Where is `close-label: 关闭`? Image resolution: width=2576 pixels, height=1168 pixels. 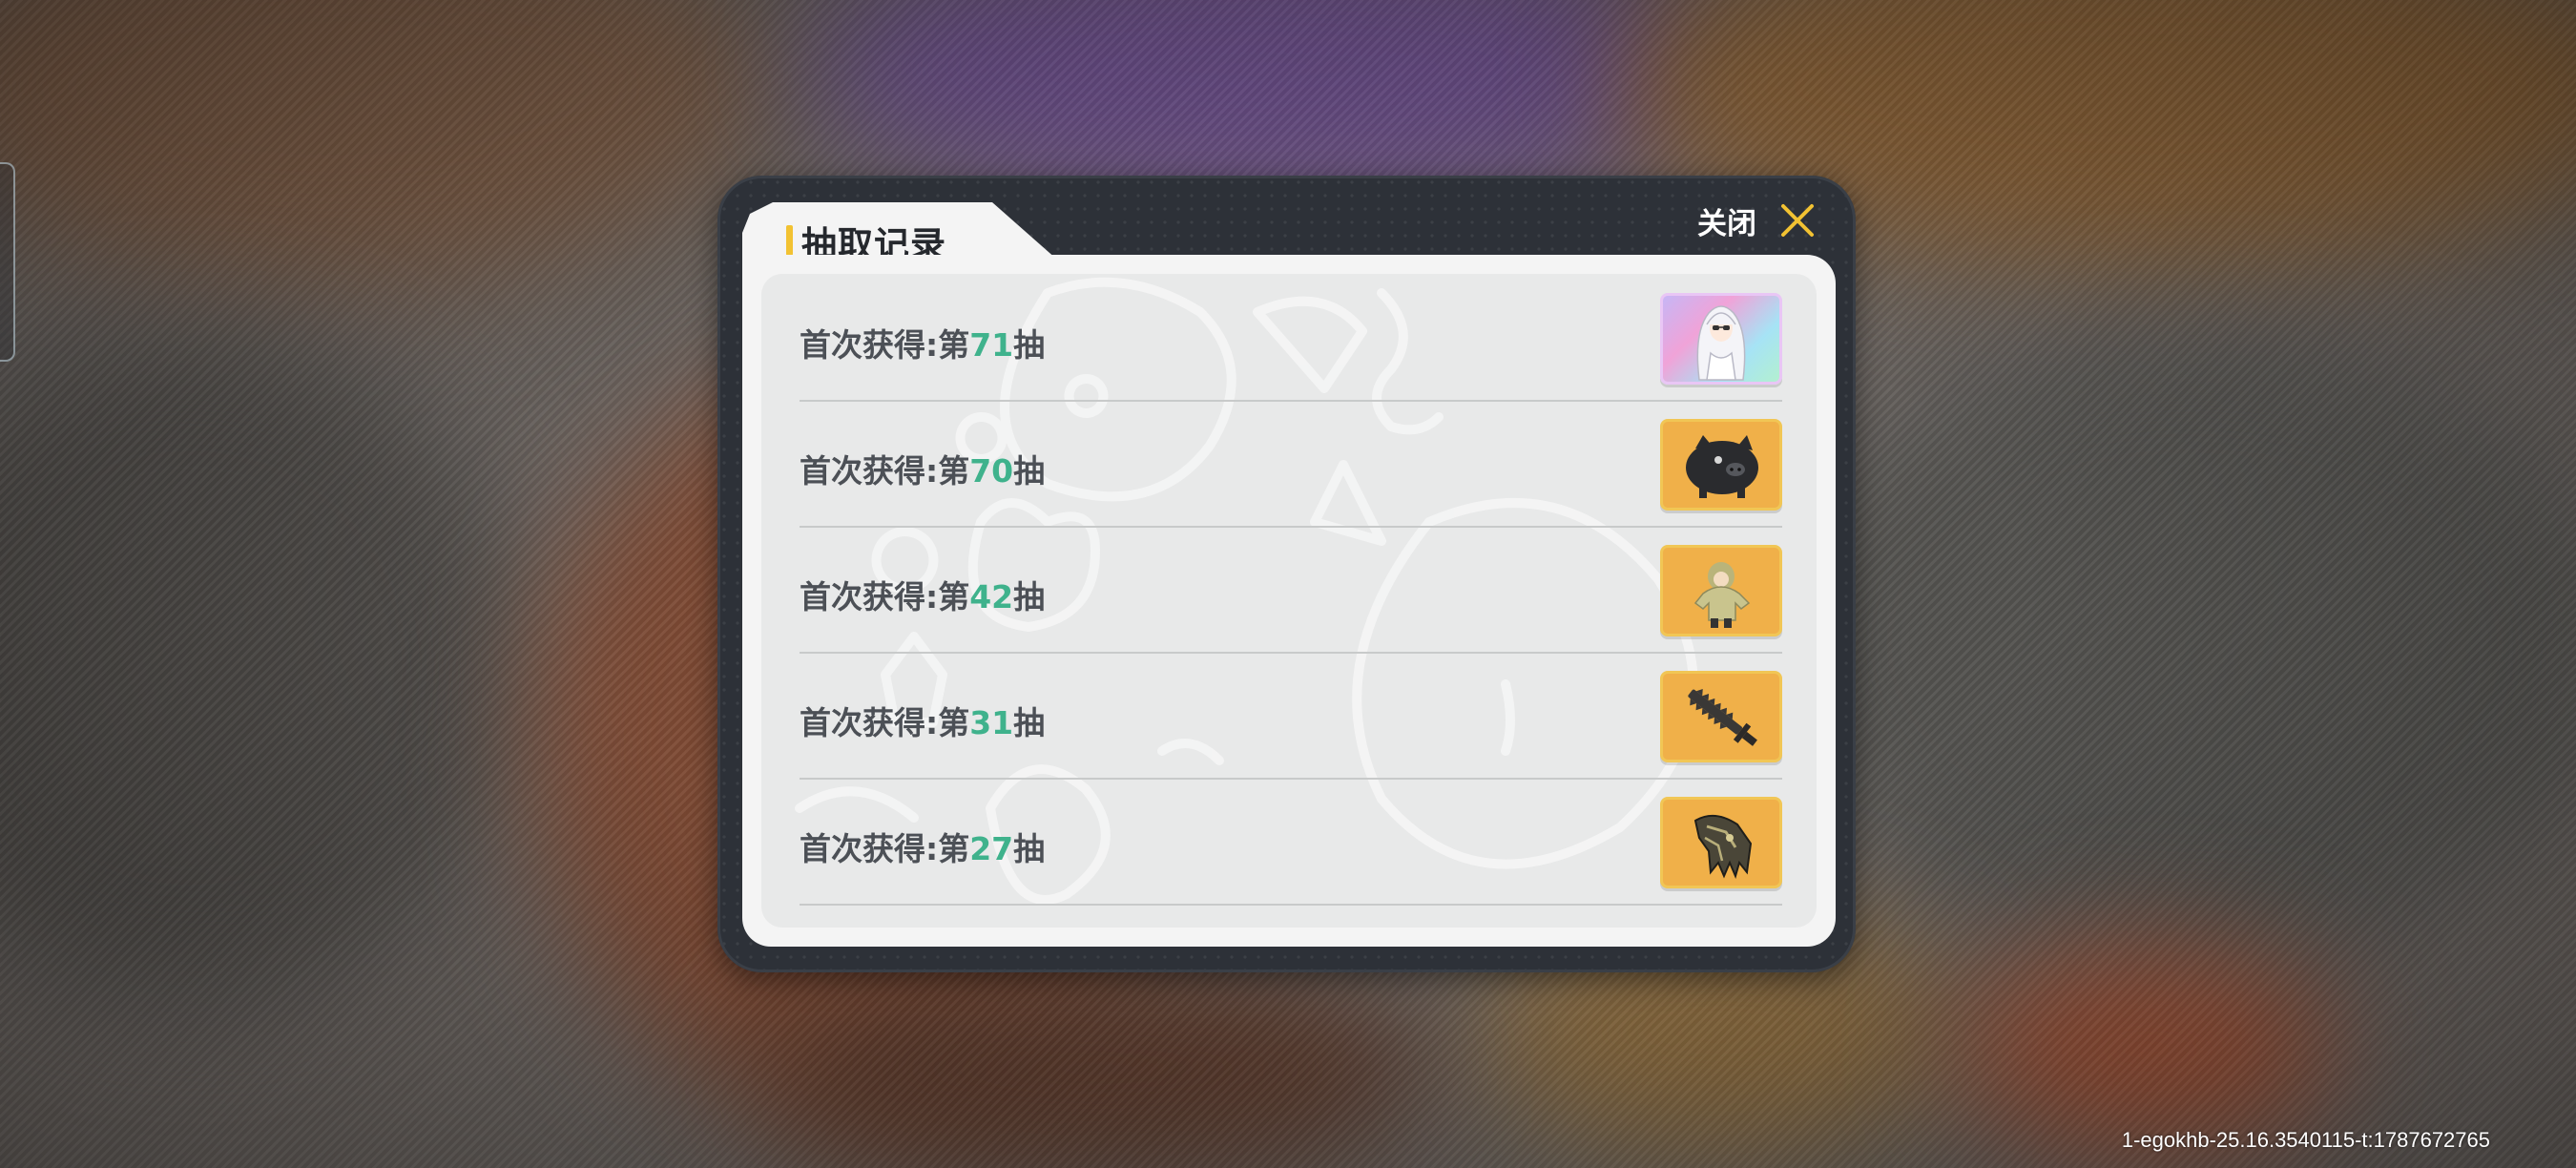 close-label: 关闭 is located at coordinates (1726, 223).